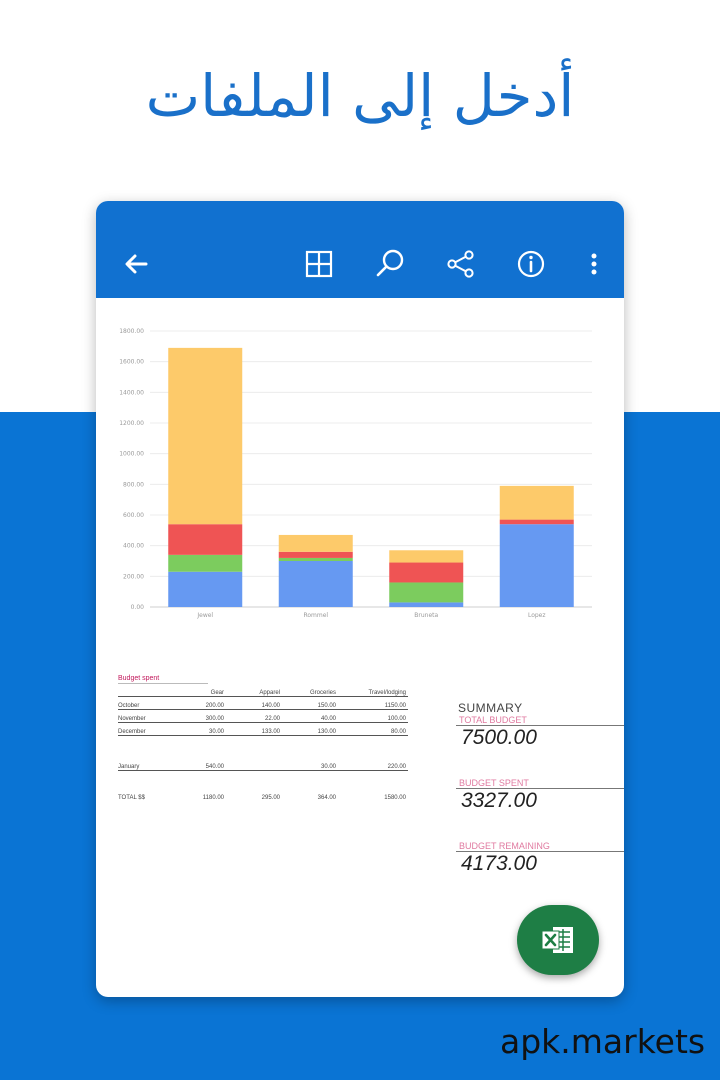 This screenshot has width=720, height=1080. I want to click on budget-spent-label: BUDGET SPENT, so click(540, 783).